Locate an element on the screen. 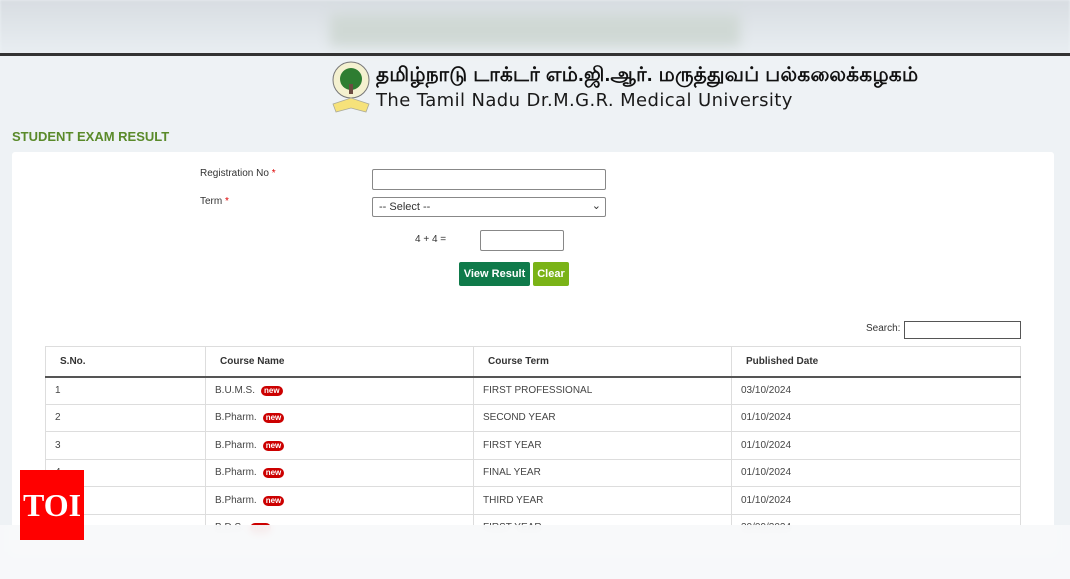 The height and width of the screenshot is (579, 1070). captcha-input is located at coordinates (522, 240).